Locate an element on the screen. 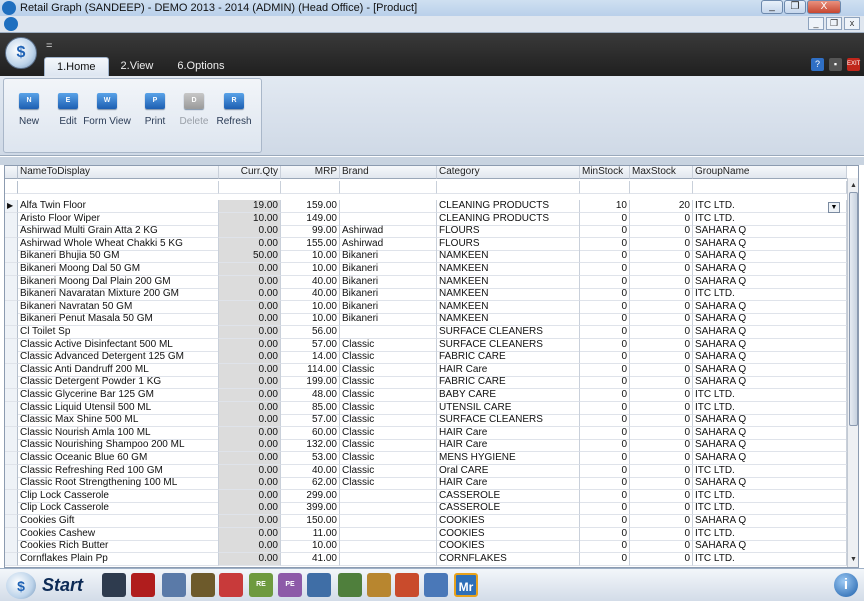 This screenshot has width=864, height=601. stock-icon is located at coordinates (174, 585).